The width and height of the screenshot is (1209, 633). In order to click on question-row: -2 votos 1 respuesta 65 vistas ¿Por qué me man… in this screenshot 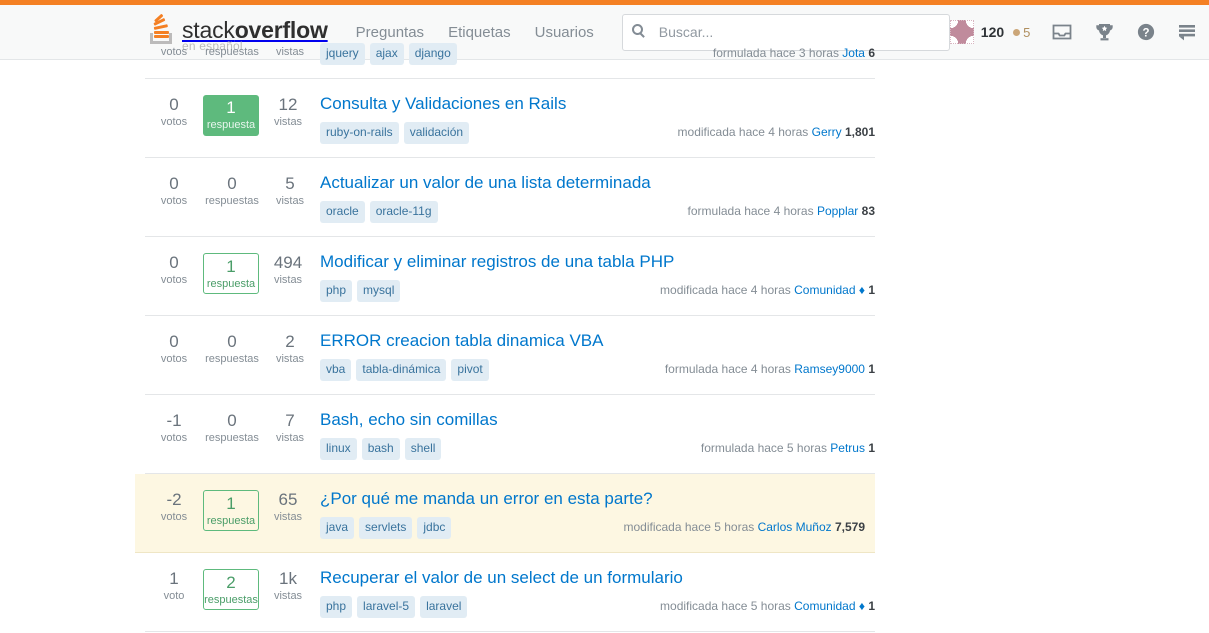, I will do `click(505, 513)`.